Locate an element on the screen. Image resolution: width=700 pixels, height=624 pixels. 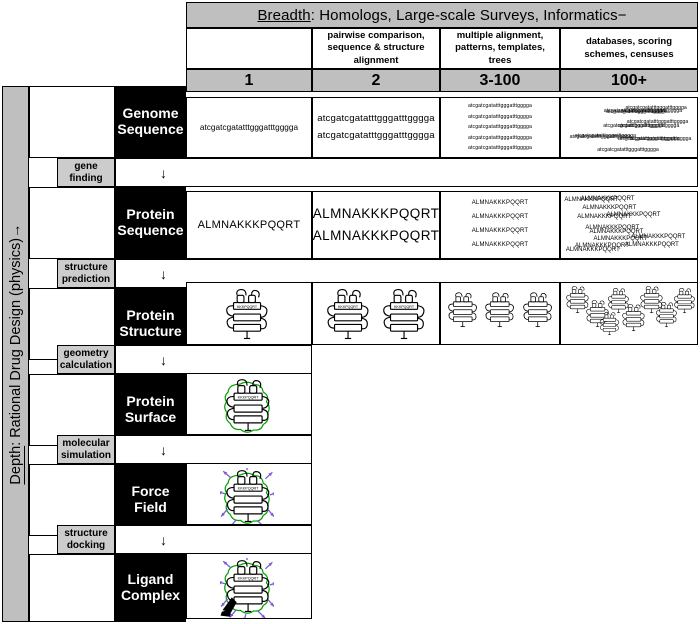
protein-seq-1: ALMNAKKKPQQRT is located at coordinates (249, 225).